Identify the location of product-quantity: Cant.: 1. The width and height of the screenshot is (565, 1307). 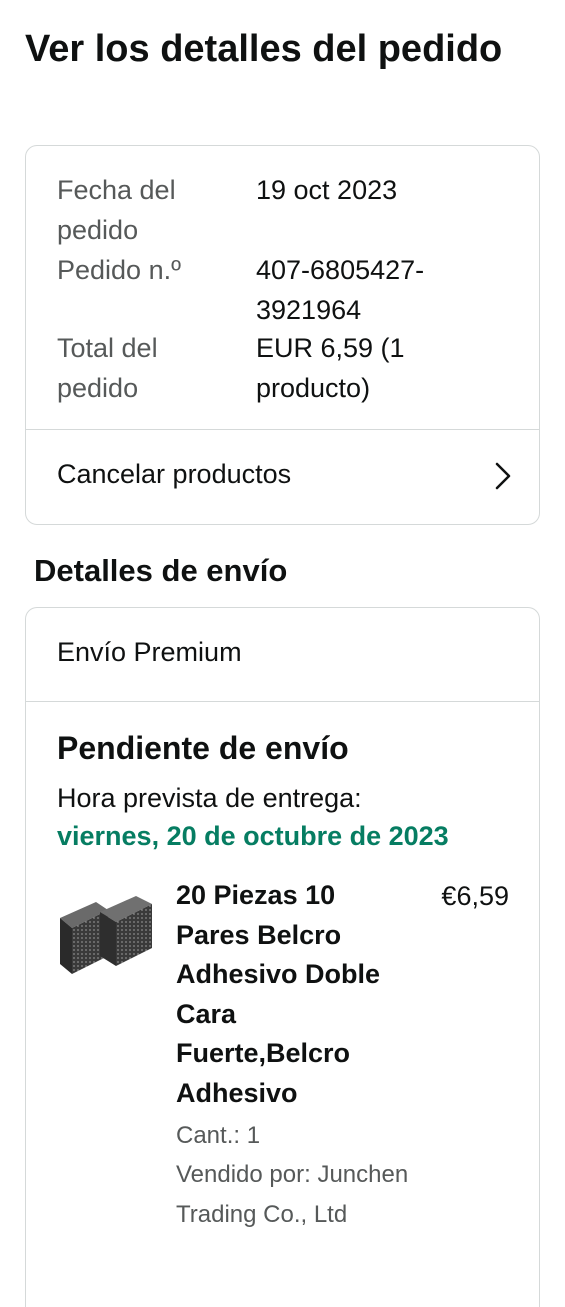
(218, 1135).